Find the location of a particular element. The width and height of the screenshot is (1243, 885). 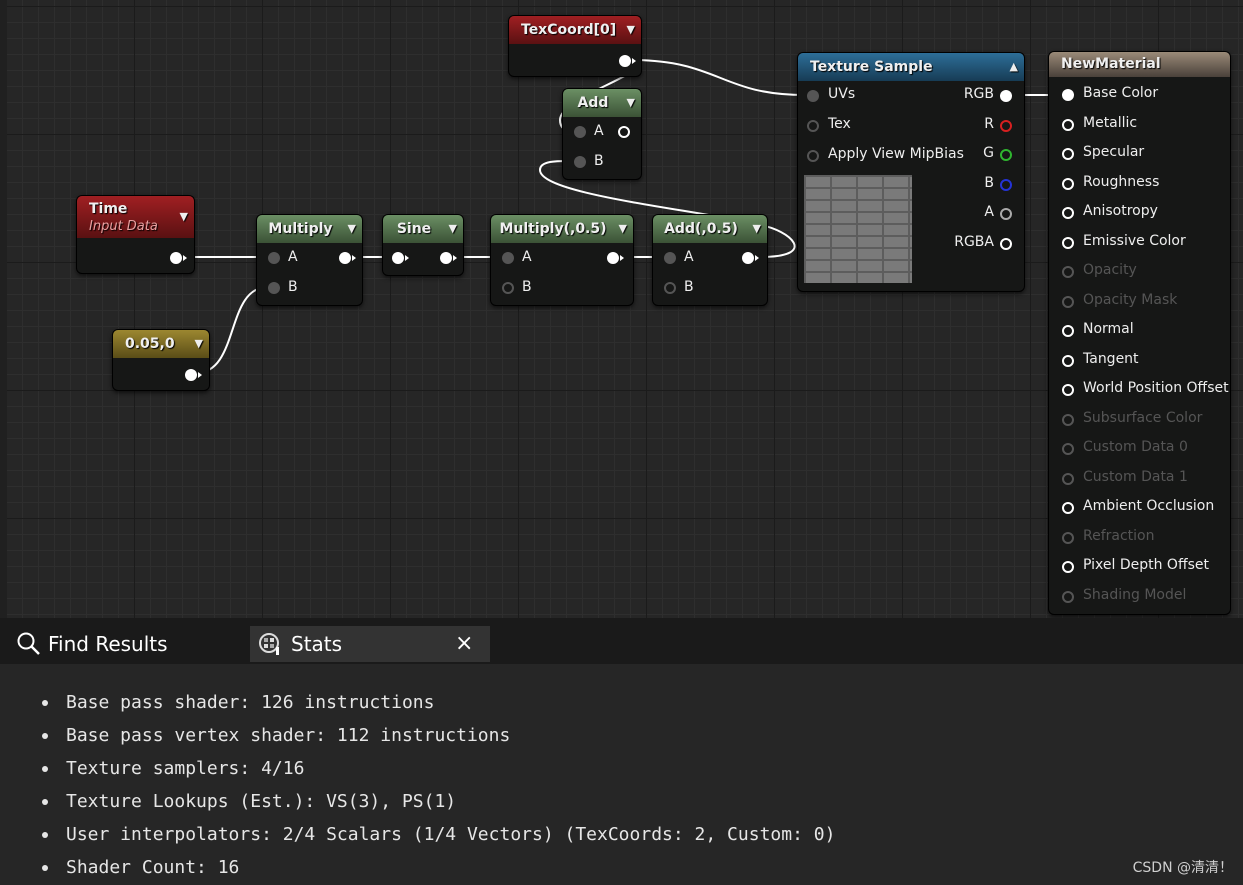

material-input-label: Shading Model is located at coordinates (1135, 594).